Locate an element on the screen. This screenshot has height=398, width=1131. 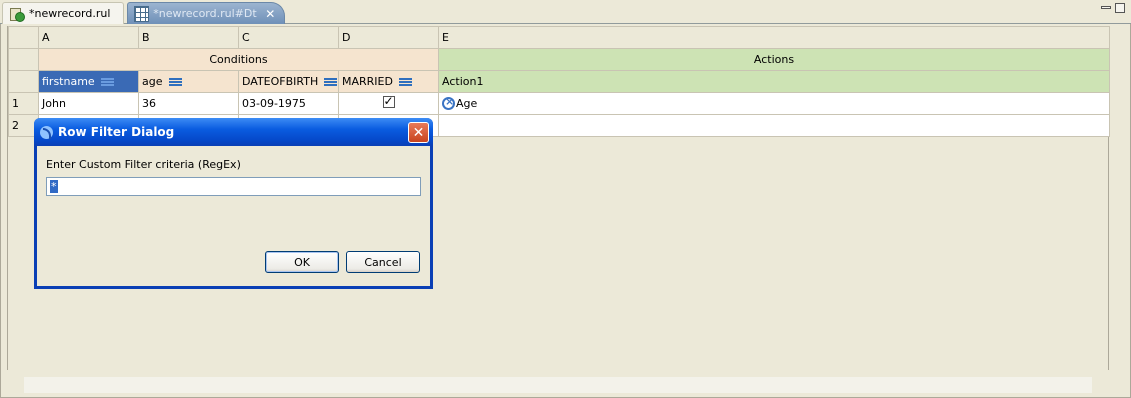
window-controls is located at coordinates (1113, 8).